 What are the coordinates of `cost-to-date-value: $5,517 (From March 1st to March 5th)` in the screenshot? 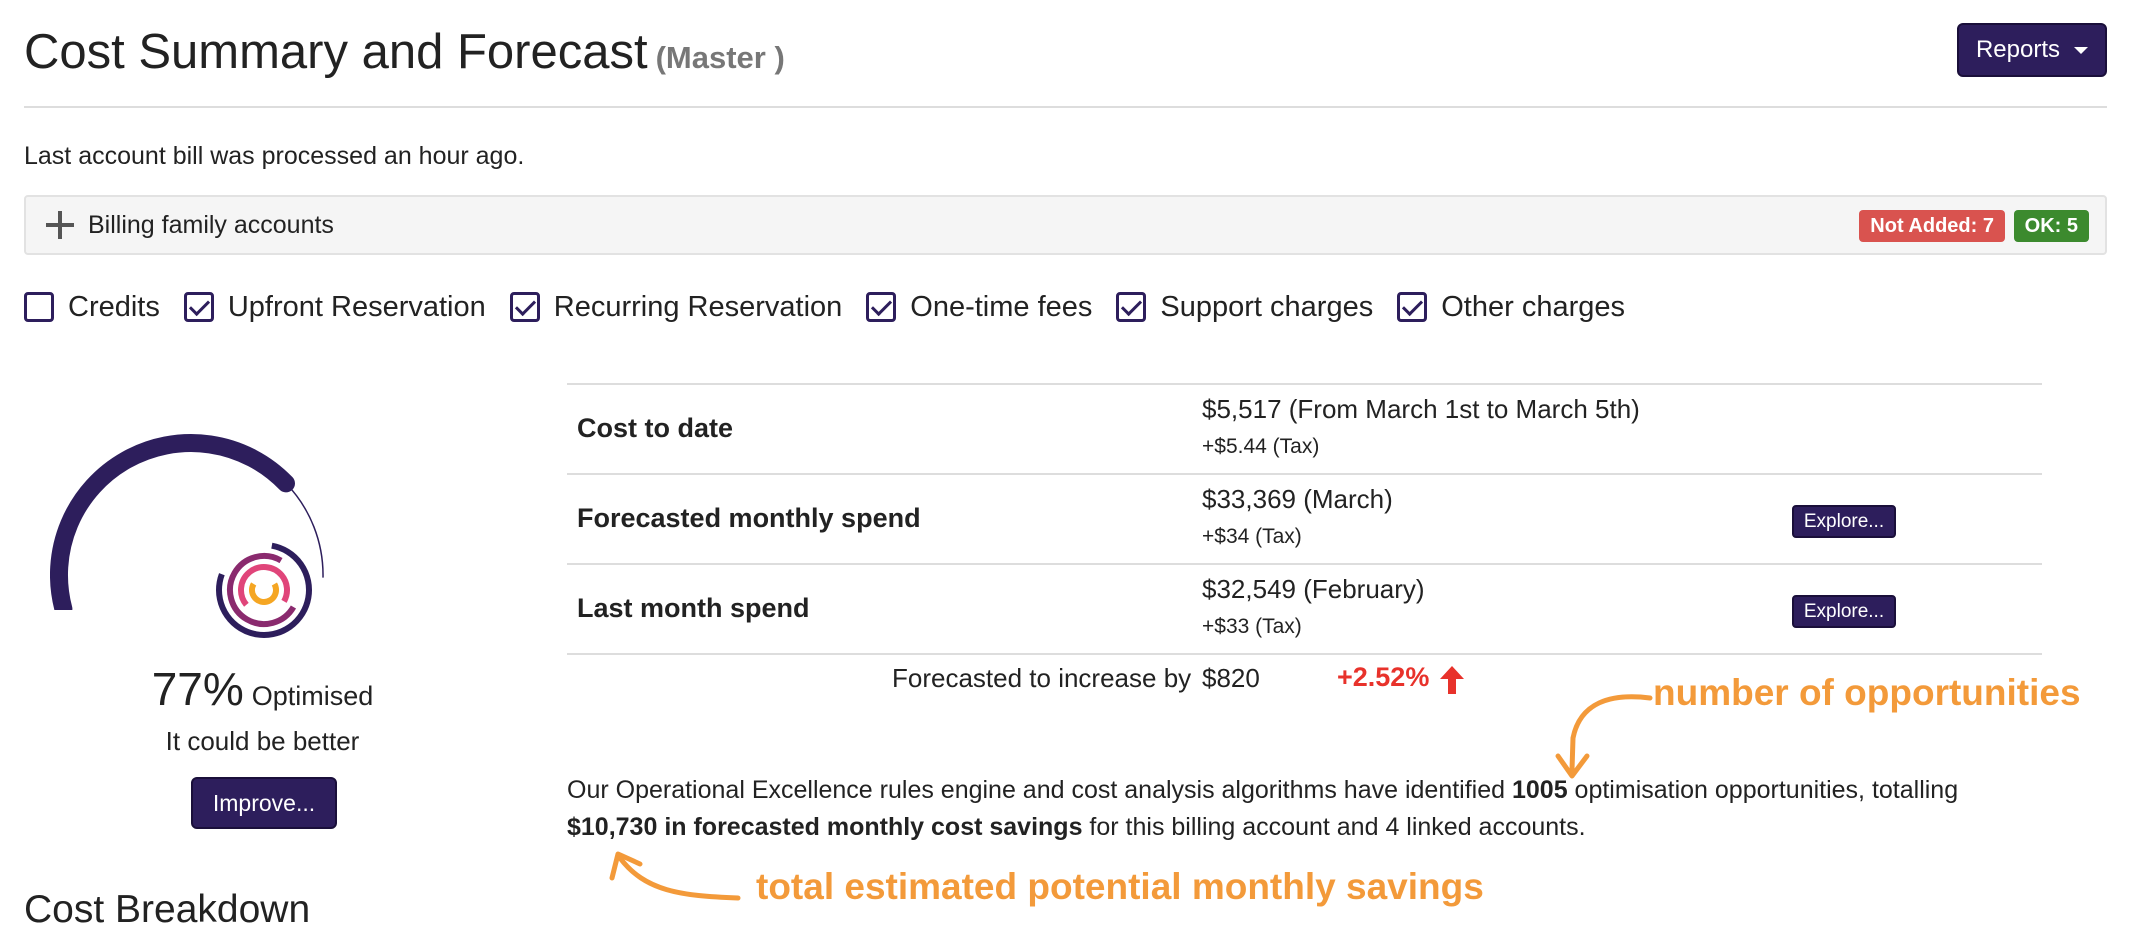 It's located at (1421, 409).